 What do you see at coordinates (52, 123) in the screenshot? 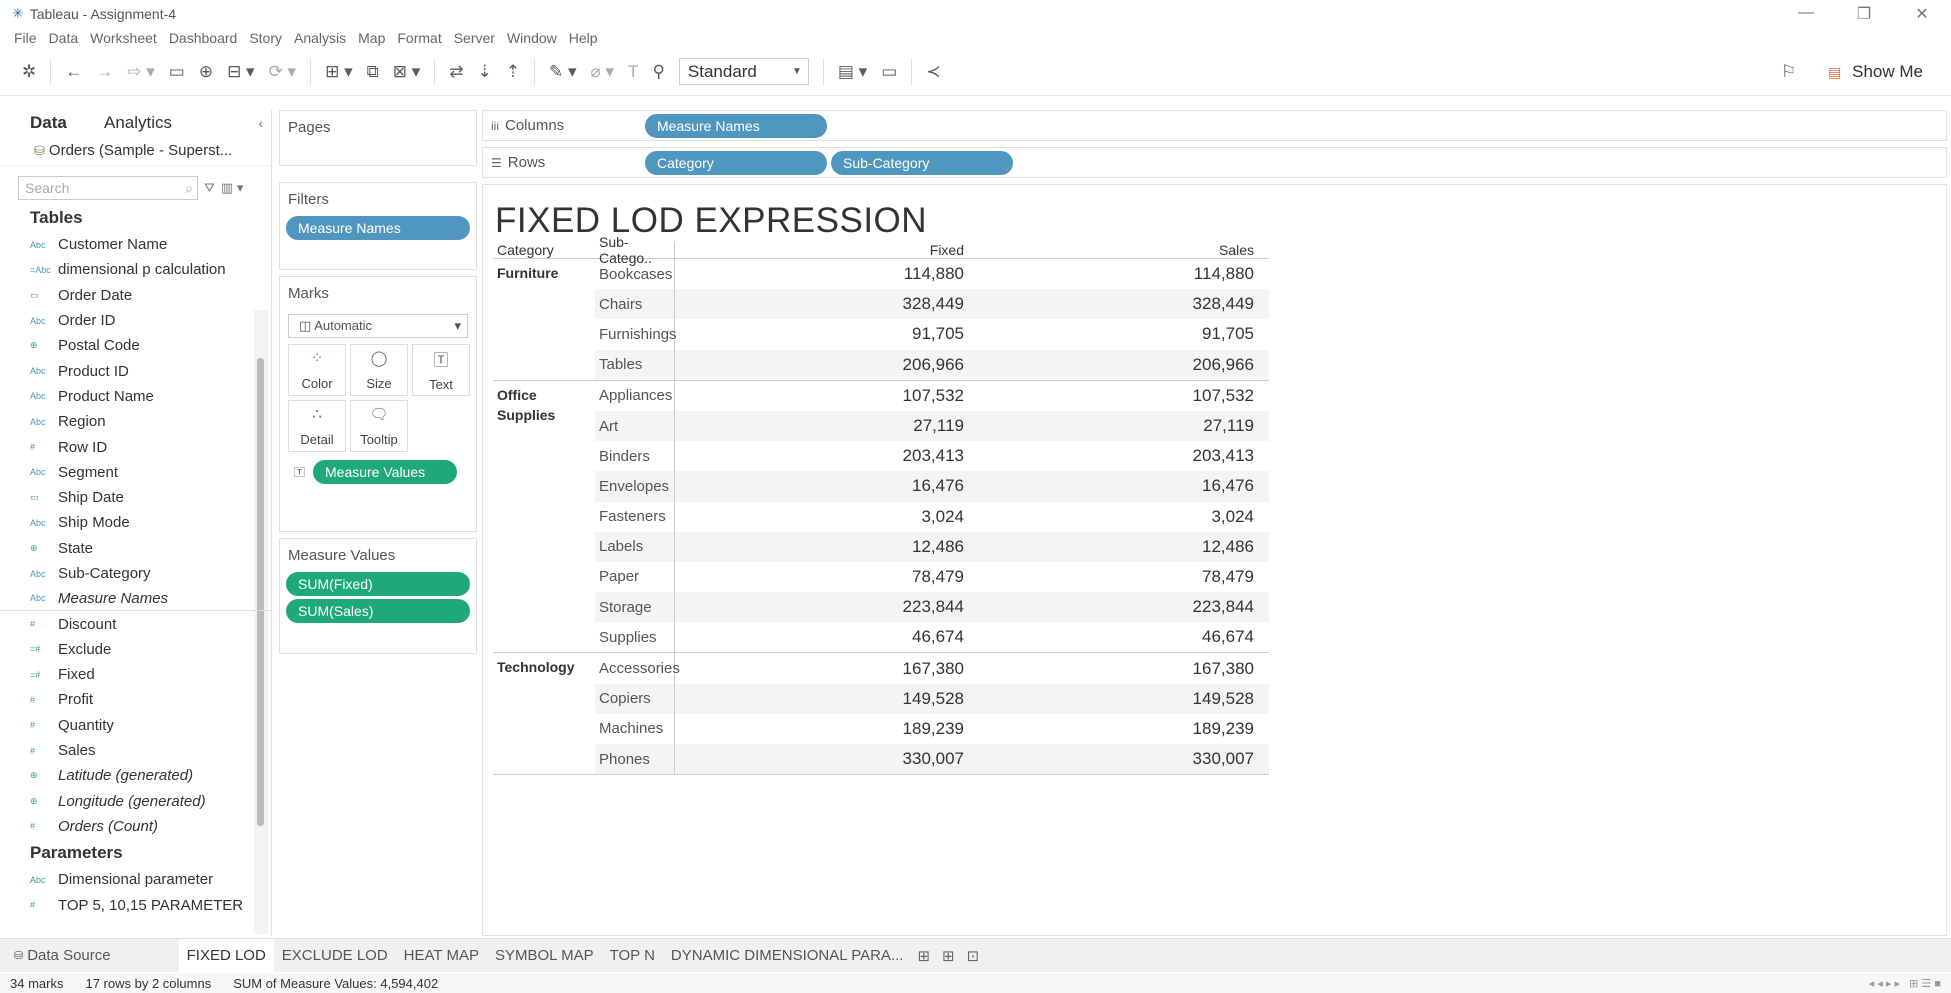
I see `tab-data: Data` at bounding box center [52, 123].